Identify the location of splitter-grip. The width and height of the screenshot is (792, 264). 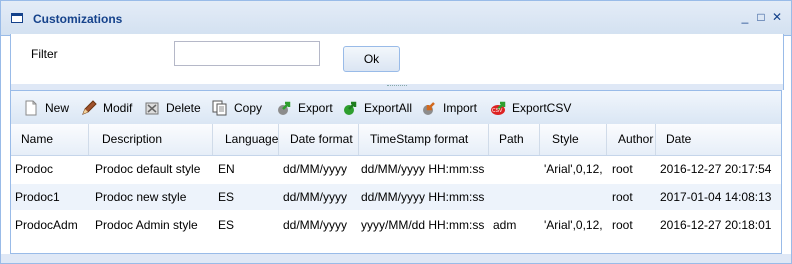
(397, 86).